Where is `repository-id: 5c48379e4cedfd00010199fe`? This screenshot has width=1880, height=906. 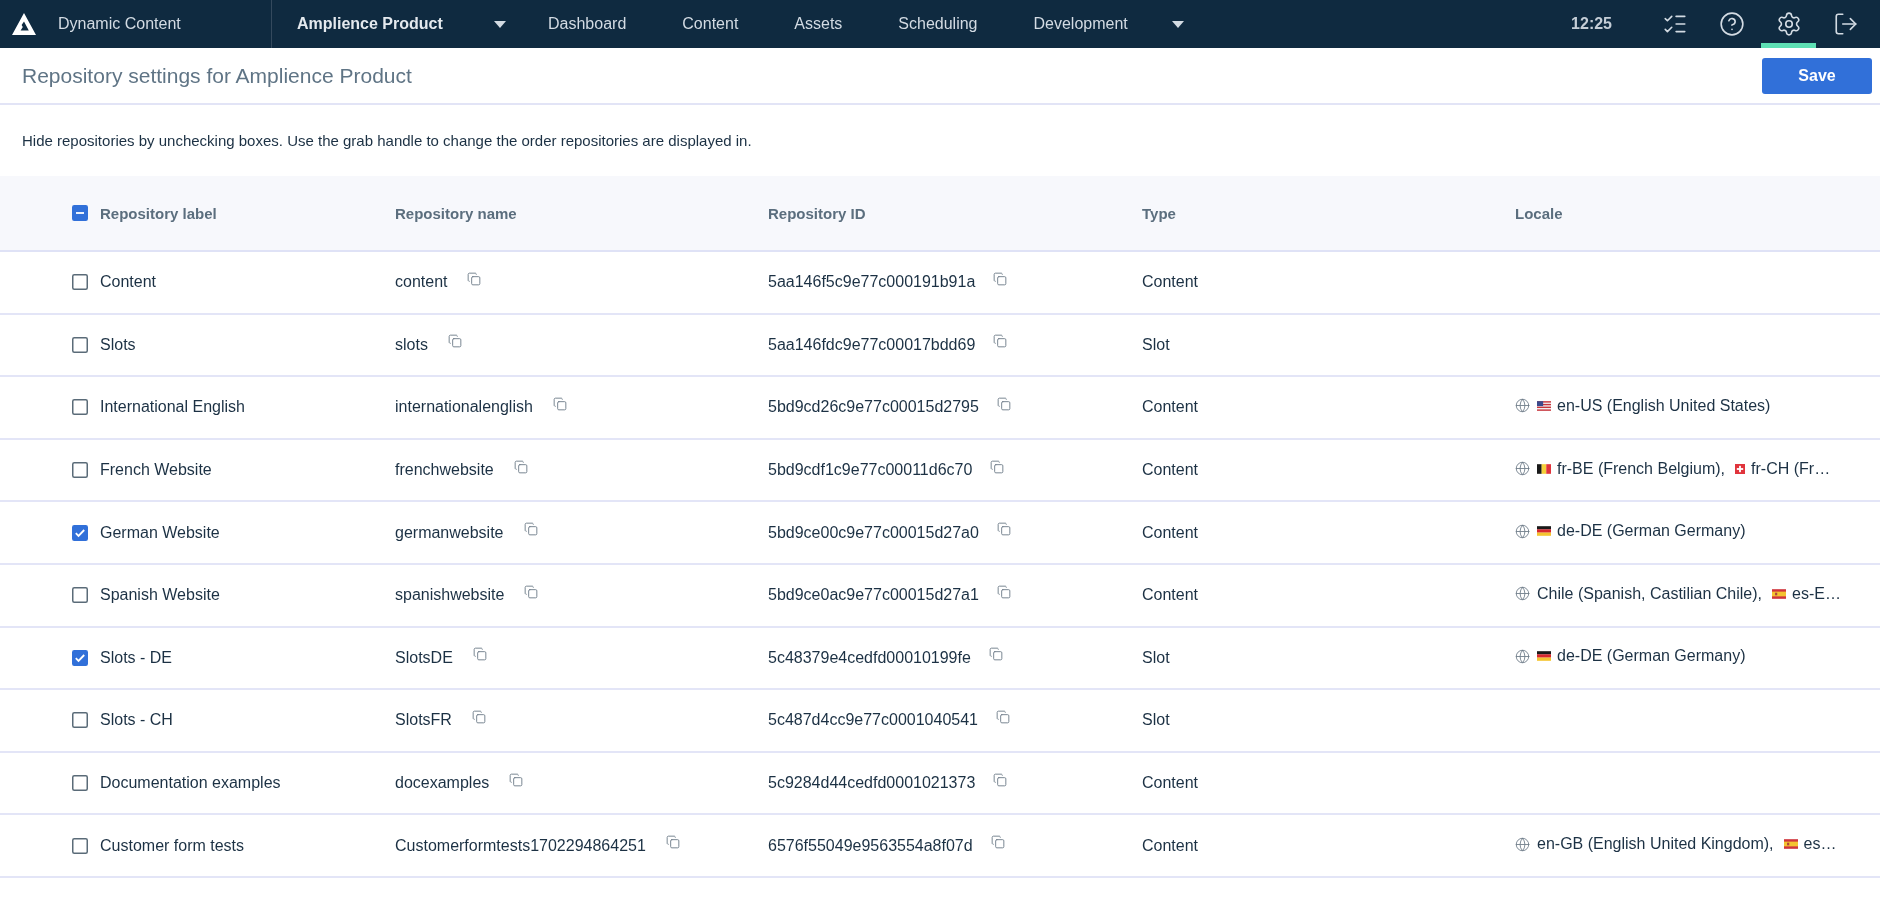
repository-id: 5c48379e4cedfd00010199fe is located at coordinates (869, 657).